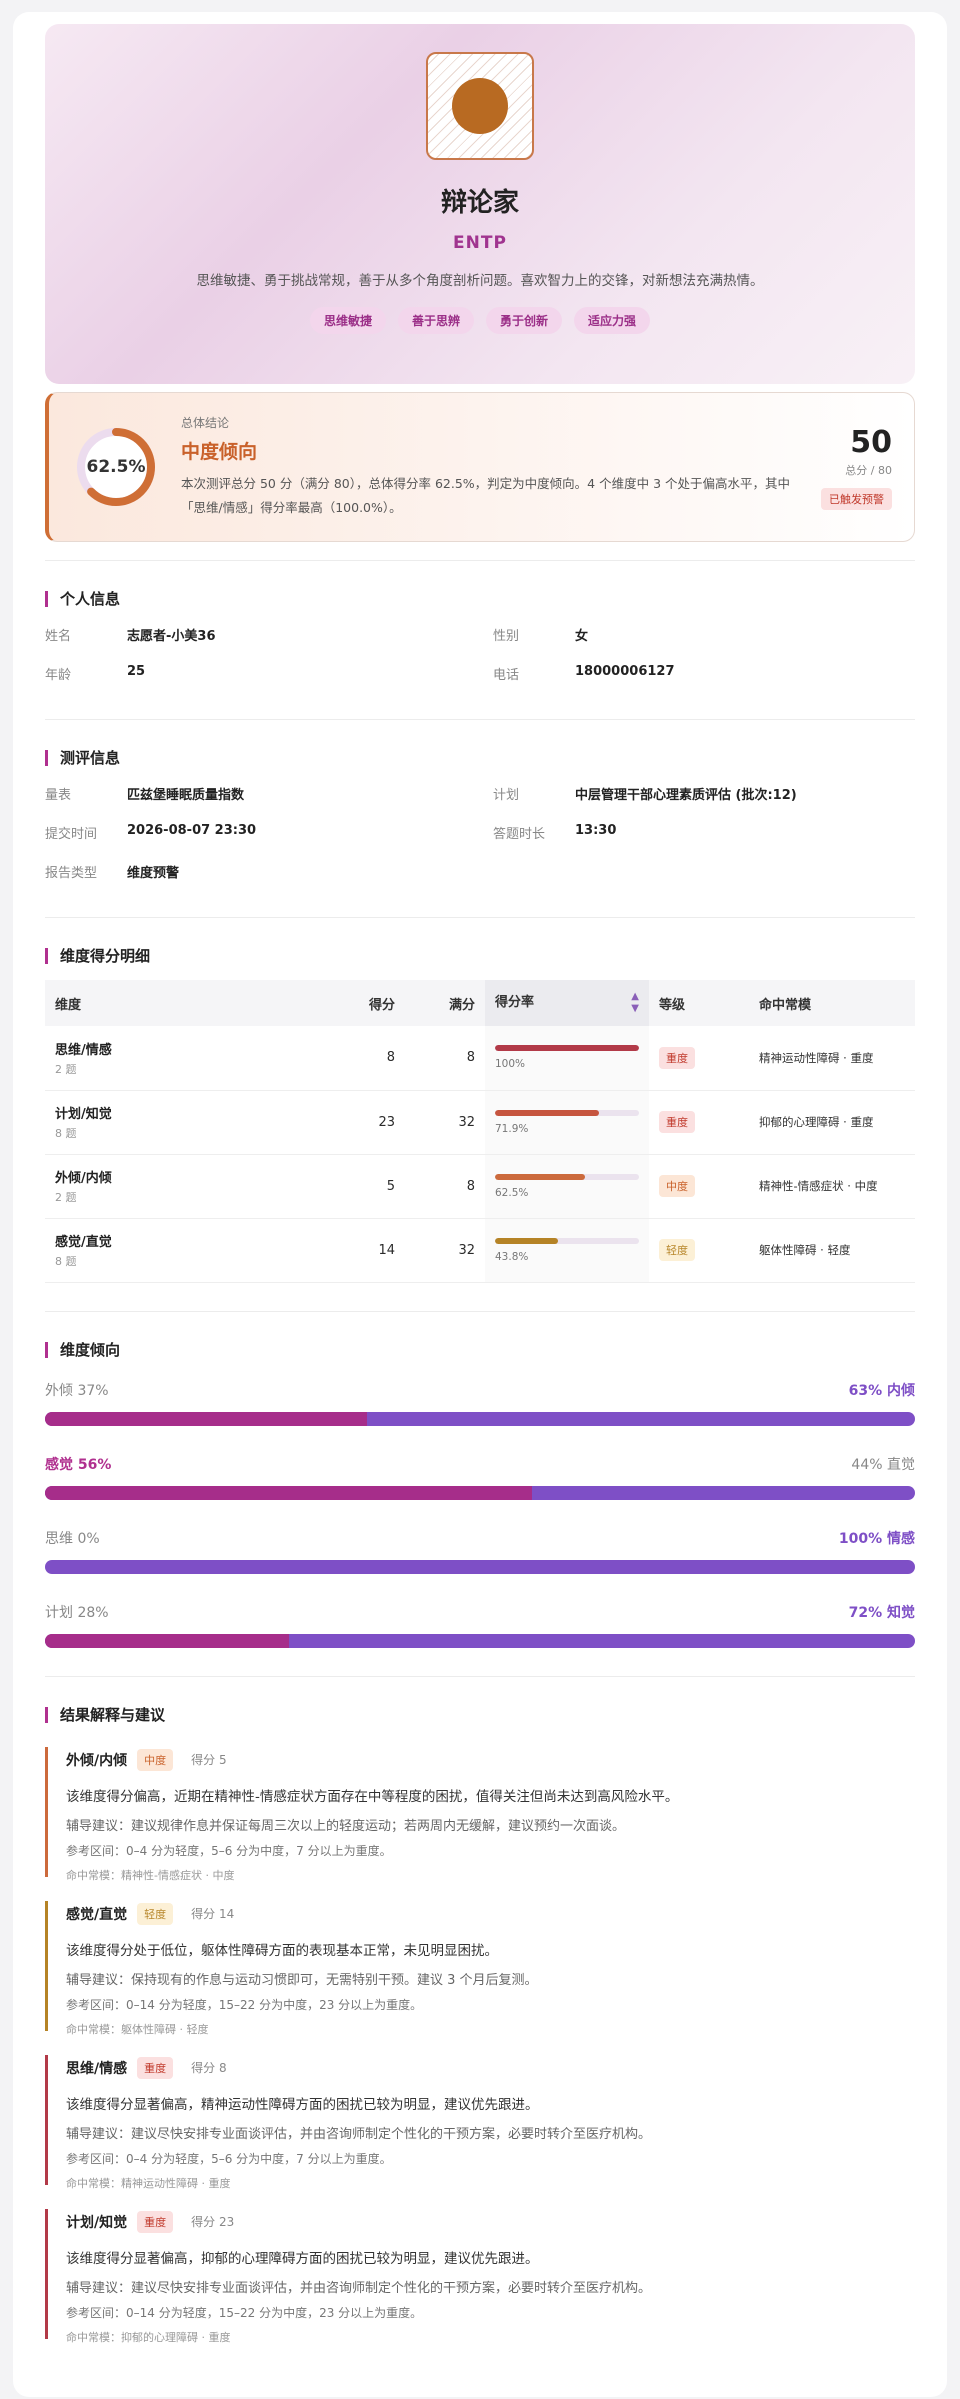 The width and height of the screenshot is (960, 2399). Describe the element at coordinates (187, 1186) in the screenshot. I see `dimension-cell: 外倾/内倾 2 题` at that location.